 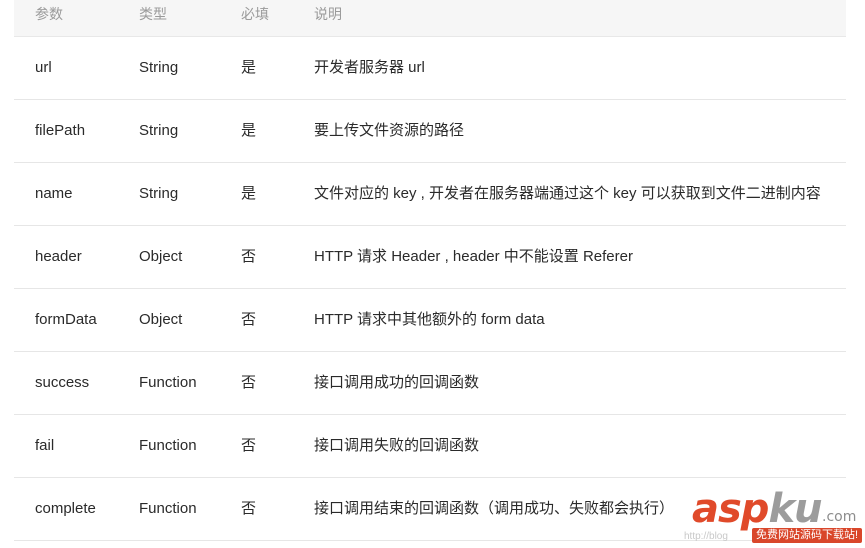 I want to click on header-description: 说明, so click(x=328, y=14).